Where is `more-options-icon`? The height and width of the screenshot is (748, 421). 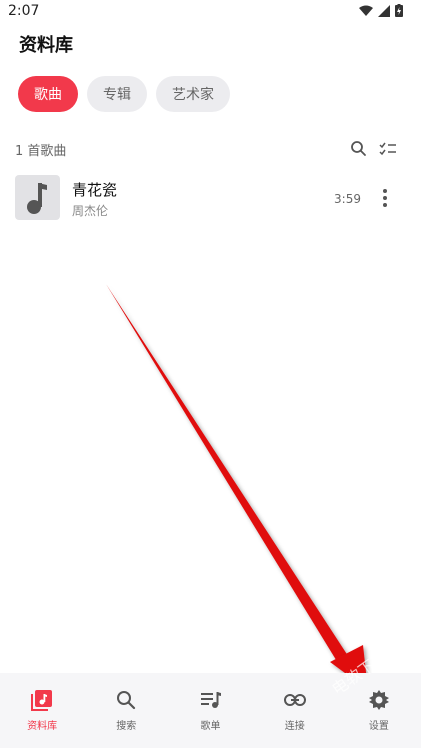 more-options-icon is located at coordinates (385, 198).